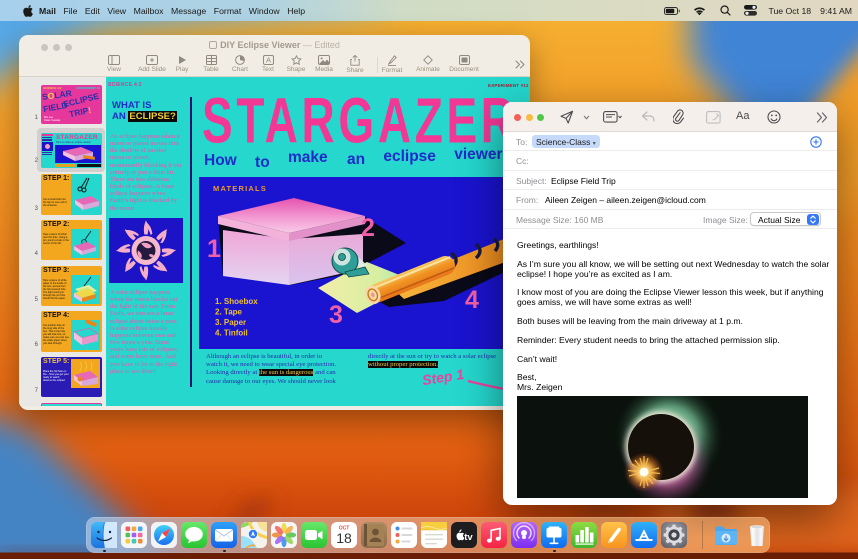  What do you see at coordinates (336, 315) in the screenshot?
I see `svg-text: 3` at bounding box center [336, 315].